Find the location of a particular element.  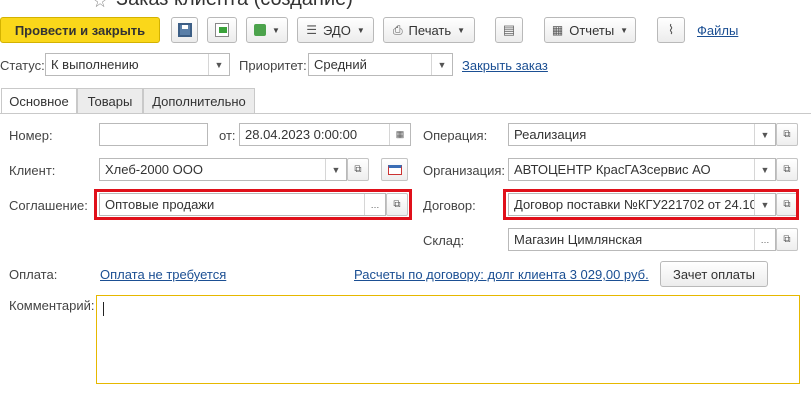

edo-icon: ☰ is located at coordinates (311, 30).